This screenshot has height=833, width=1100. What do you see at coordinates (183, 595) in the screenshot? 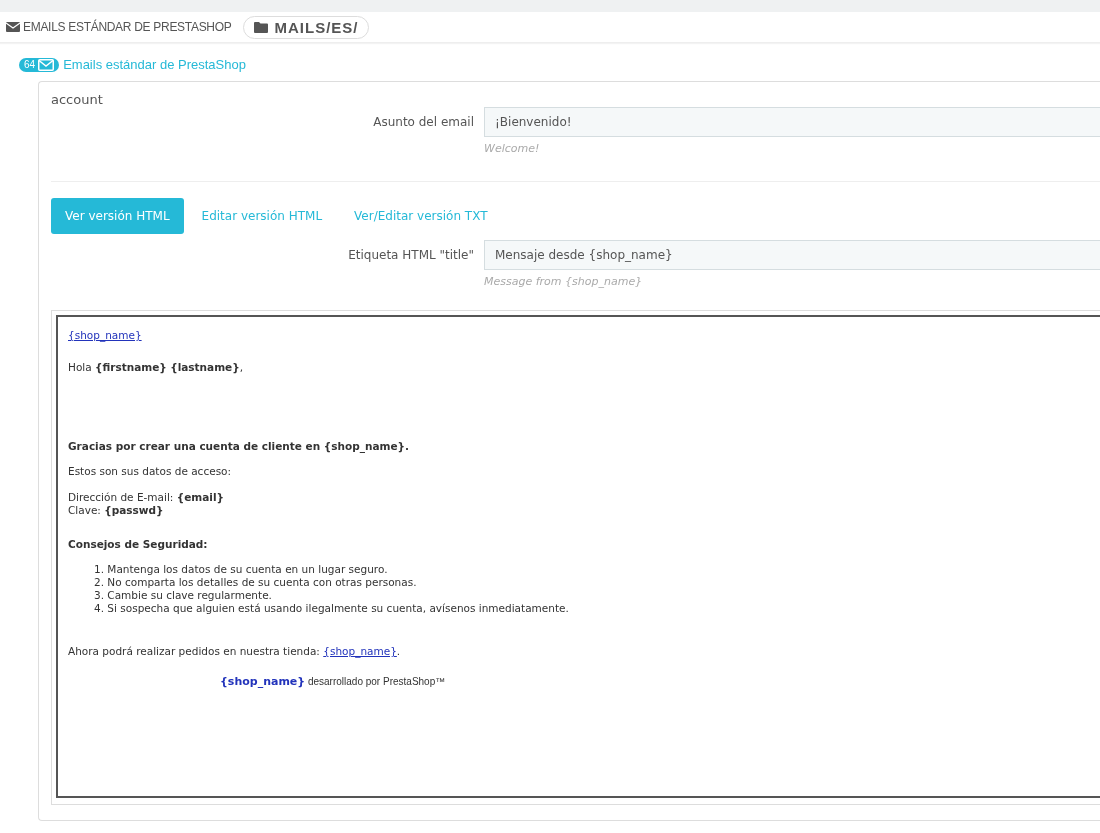
I see `tip-item: 3. Cambie su clave regularmente.` at bounding box center [183, 595].